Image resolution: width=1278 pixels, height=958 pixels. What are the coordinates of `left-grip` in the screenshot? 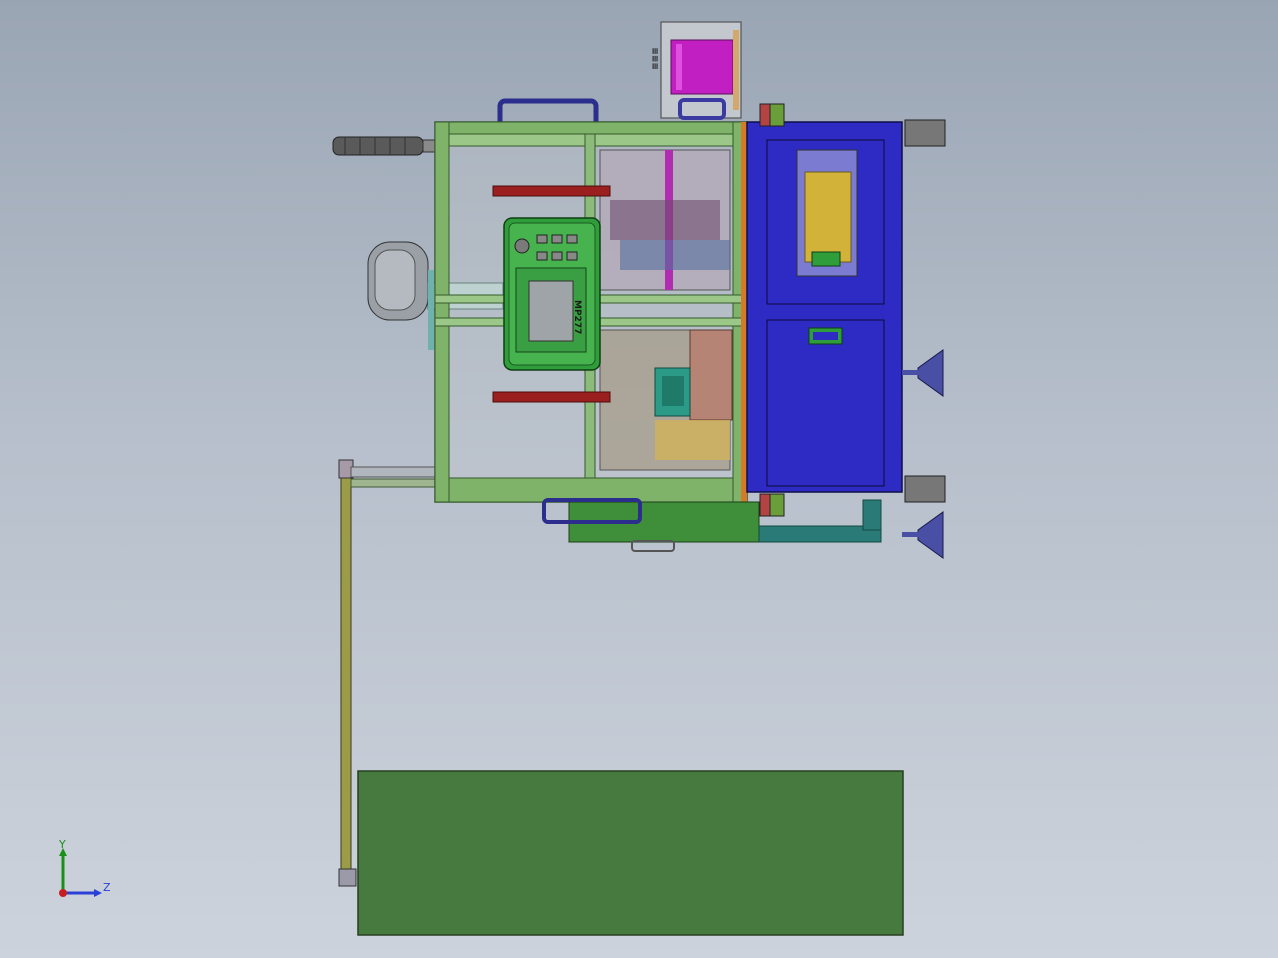 It's located at (384, 146).